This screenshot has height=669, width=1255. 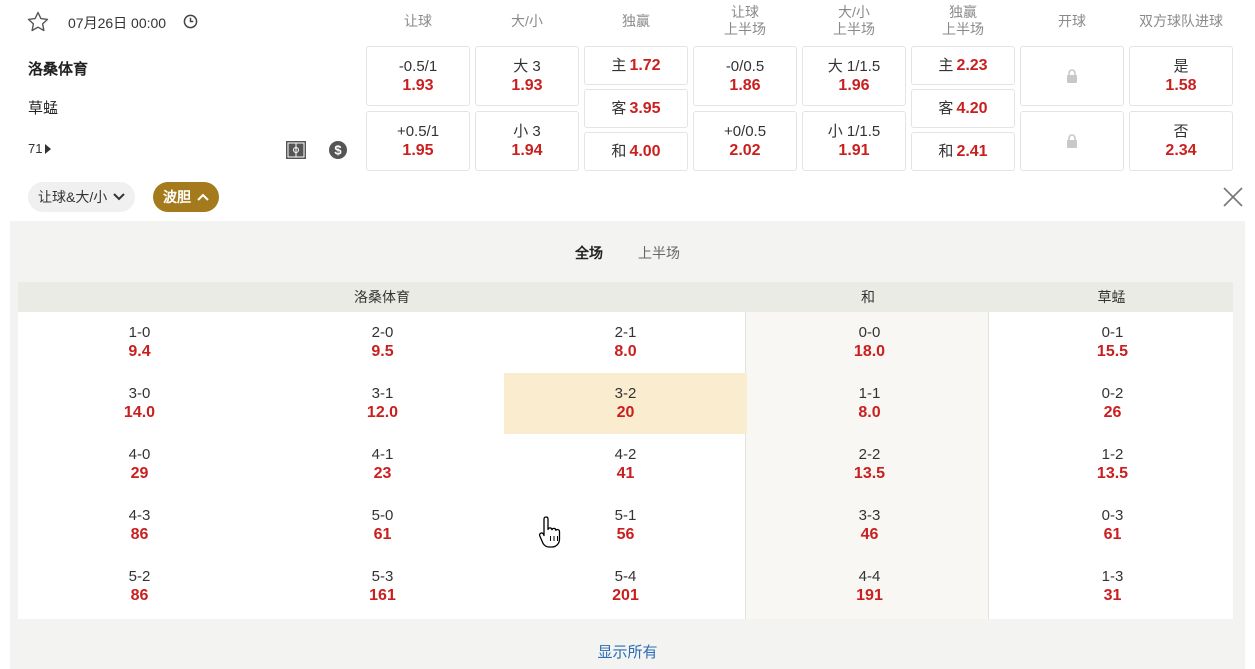 What do you see at coordinates (43, 108) in the screenshot?
I see `away-team-name: 草蜢` at bounding box center [43, 108].